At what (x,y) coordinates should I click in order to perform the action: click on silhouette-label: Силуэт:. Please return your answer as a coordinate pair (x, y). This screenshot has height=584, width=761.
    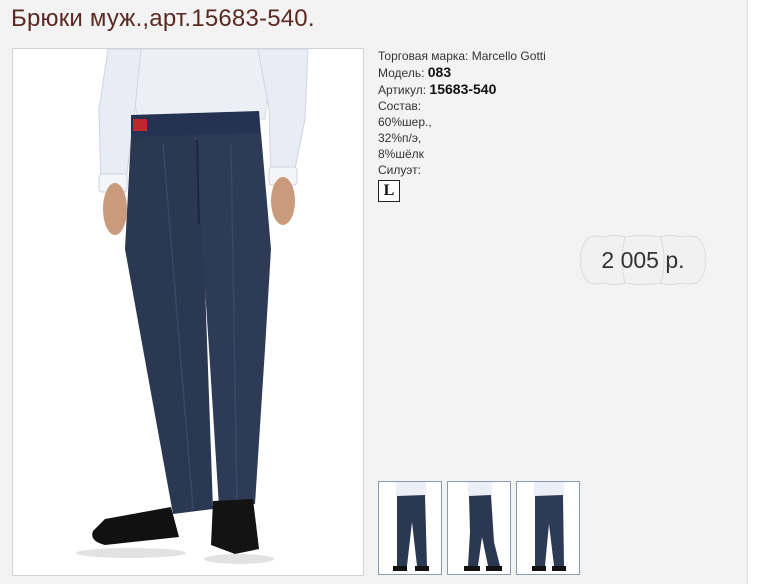
    Looking at the image, I should click on (399, 170).